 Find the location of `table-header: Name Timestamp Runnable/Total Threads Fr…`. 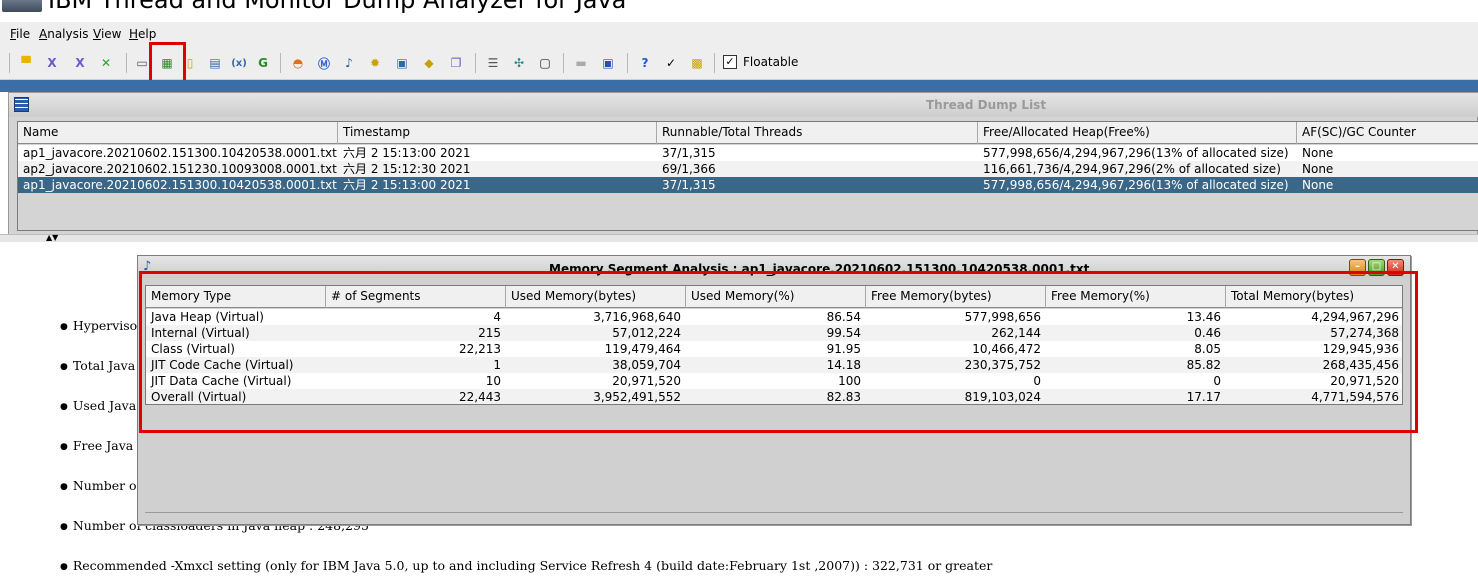

table-header: Name Timestamp Runnable/Total Threads Fr… is located at coordinates (748, 133).